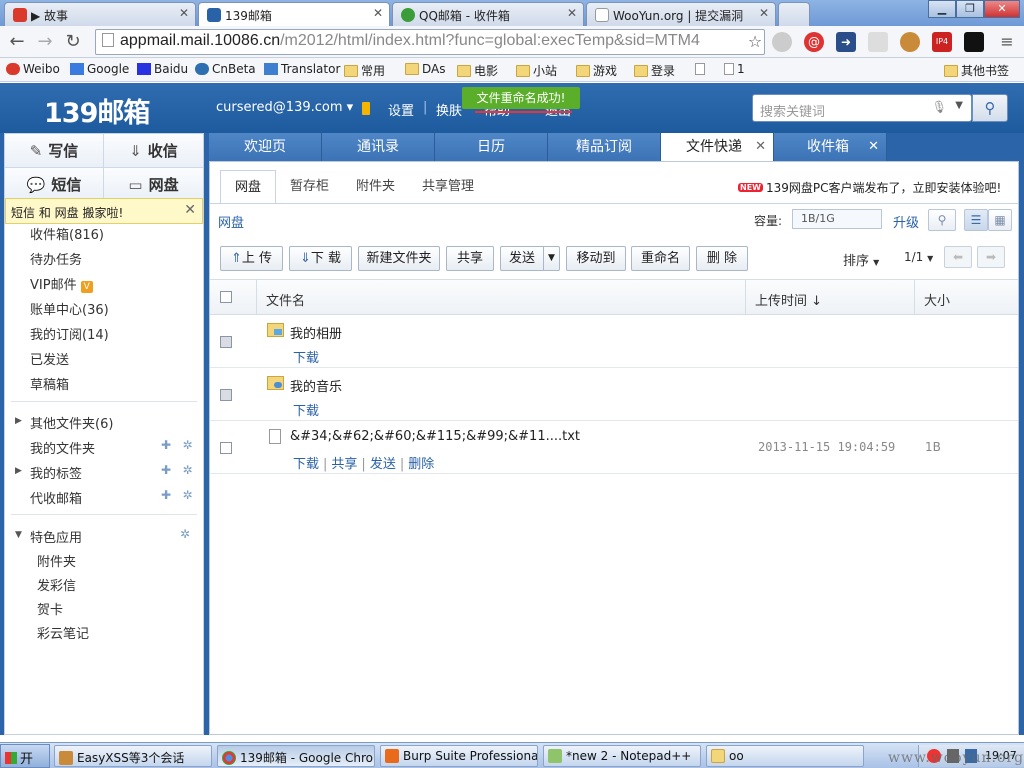 This screenshot has width=1024, height=768. I want to click on app-mms: 发彩信, so click(56, 584).